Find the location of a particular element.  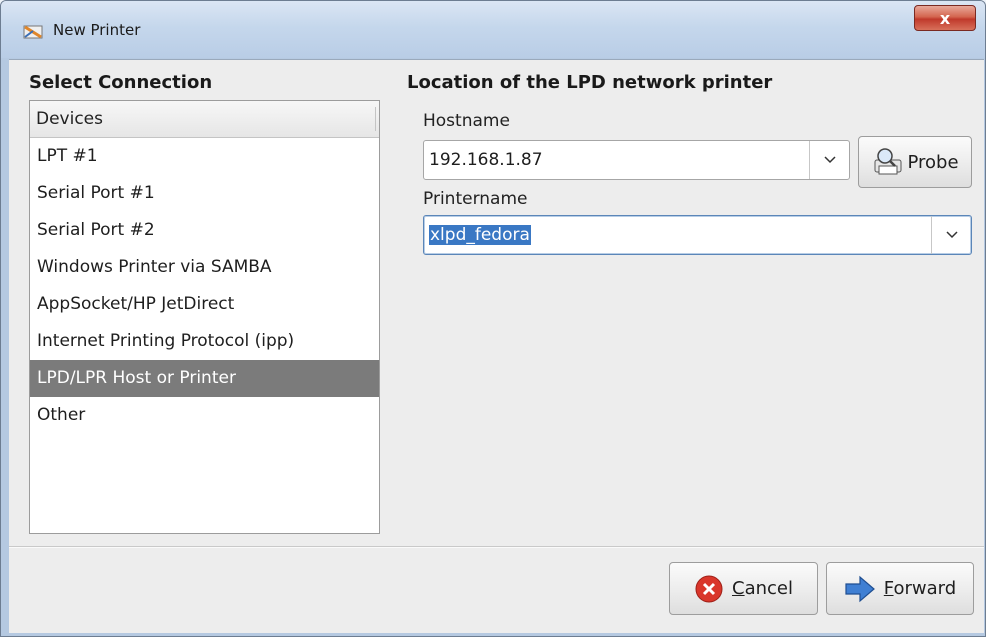

list-item-ipp: Internet Printing Protocol (ipp) is located at coordinates (204, 341).